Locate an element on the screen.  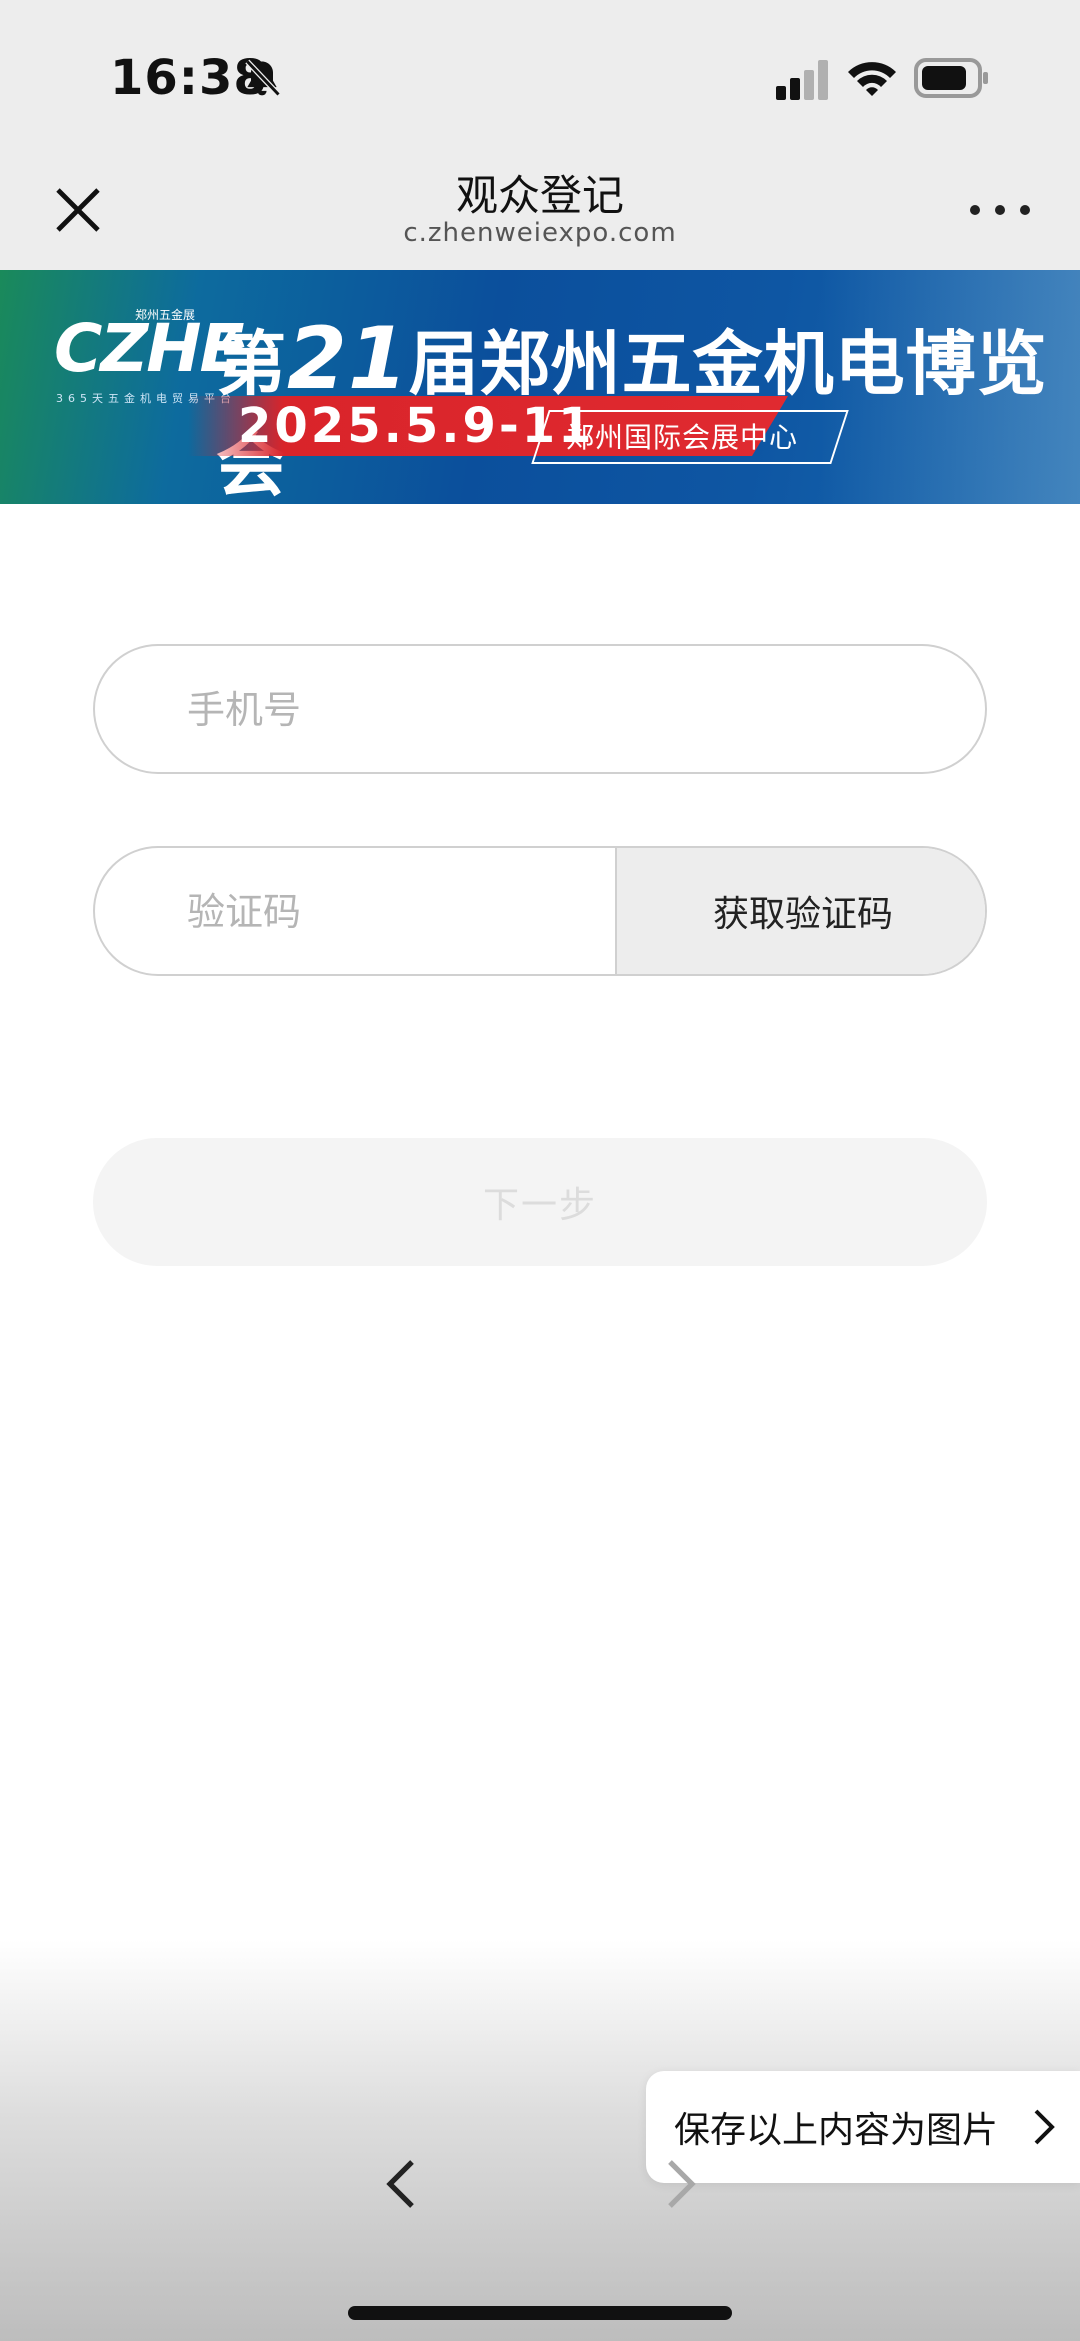
banner-title-pre: 第 is located at coordinates (251, 364).